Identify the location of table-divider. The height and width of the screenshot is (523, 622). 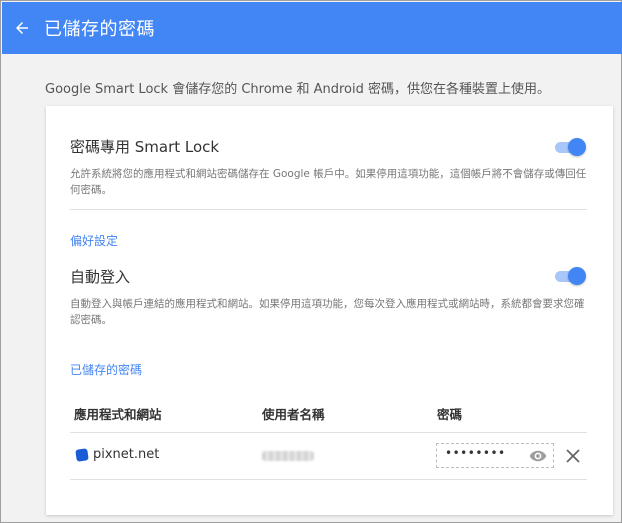
(328, 432).